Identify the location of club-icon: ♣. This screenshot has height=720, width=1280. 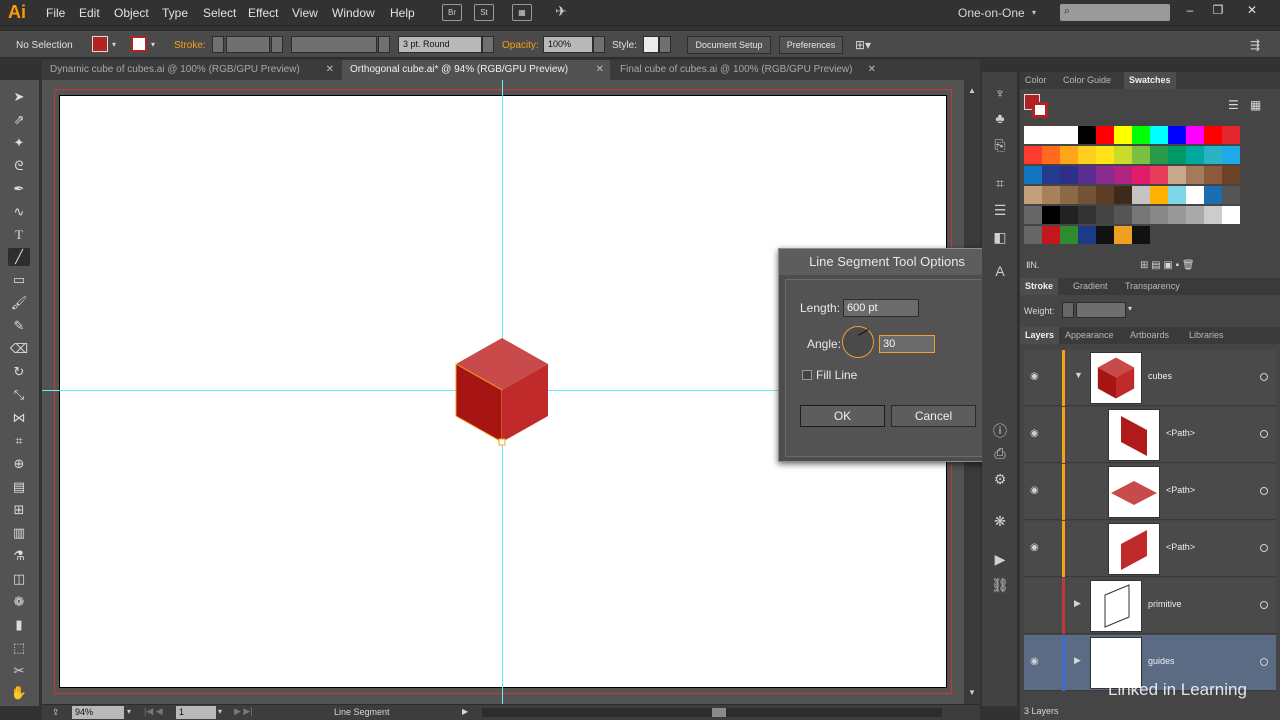
(1000, 118).